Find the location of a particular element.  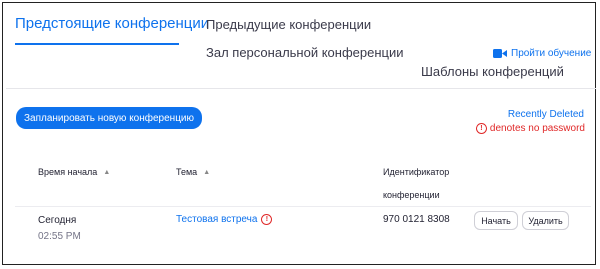

column-header-start-time: Время начала ▲ is located at coordinates (74, 172).